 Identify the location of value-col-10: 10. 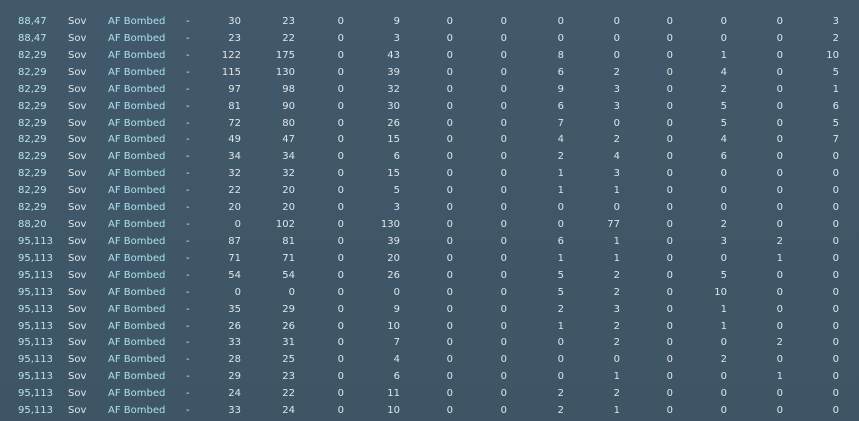
(720, 292).